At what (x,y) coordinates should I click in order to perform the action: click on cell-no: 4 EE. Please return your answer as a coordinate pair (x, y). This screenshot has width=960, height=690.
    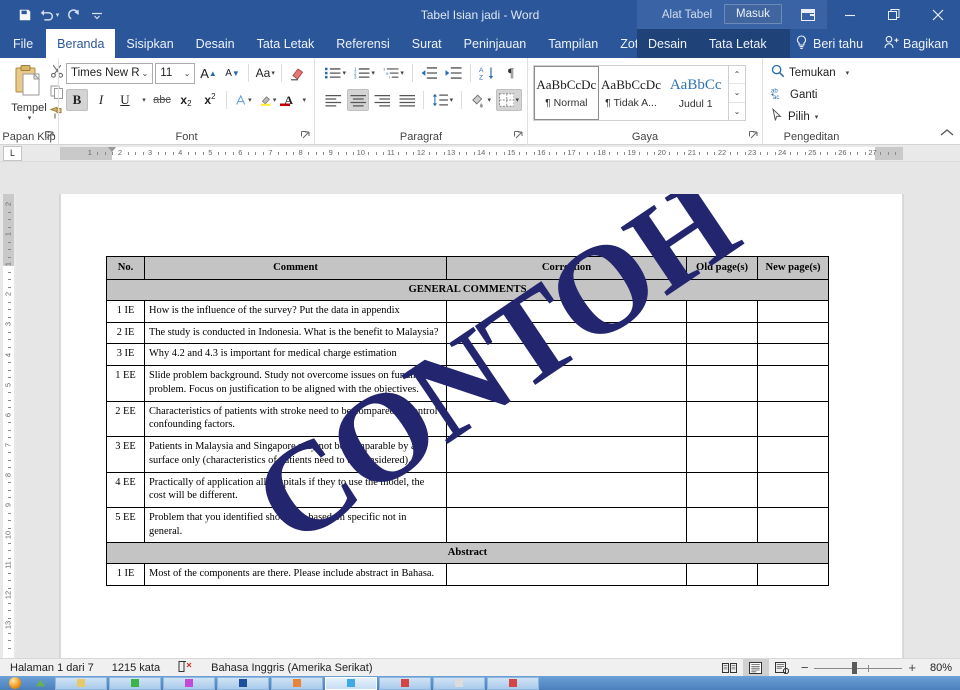
    Looking at the image, I should click on (125, 490).